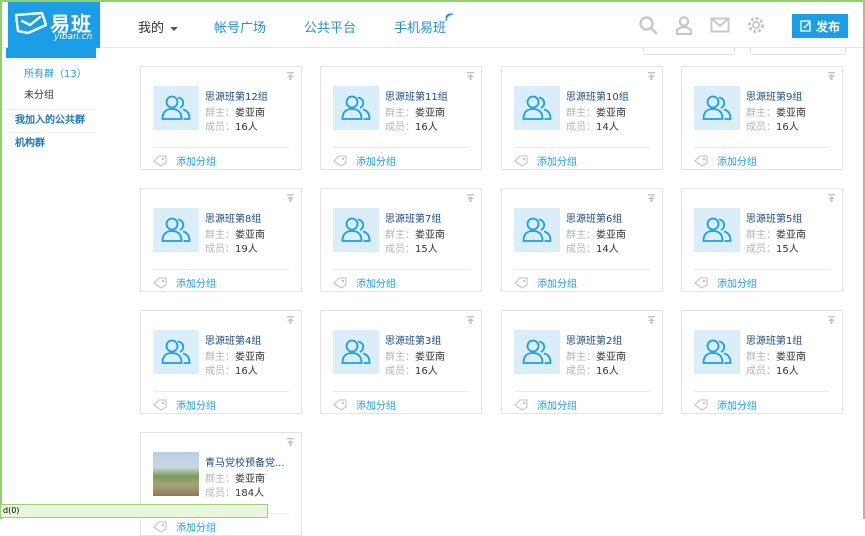 The width and height of the screenshot is (865, 536). Describe the element at coordinates (774, 339) in the screenshot. I see `group-name: 思源班第1组` at that location.